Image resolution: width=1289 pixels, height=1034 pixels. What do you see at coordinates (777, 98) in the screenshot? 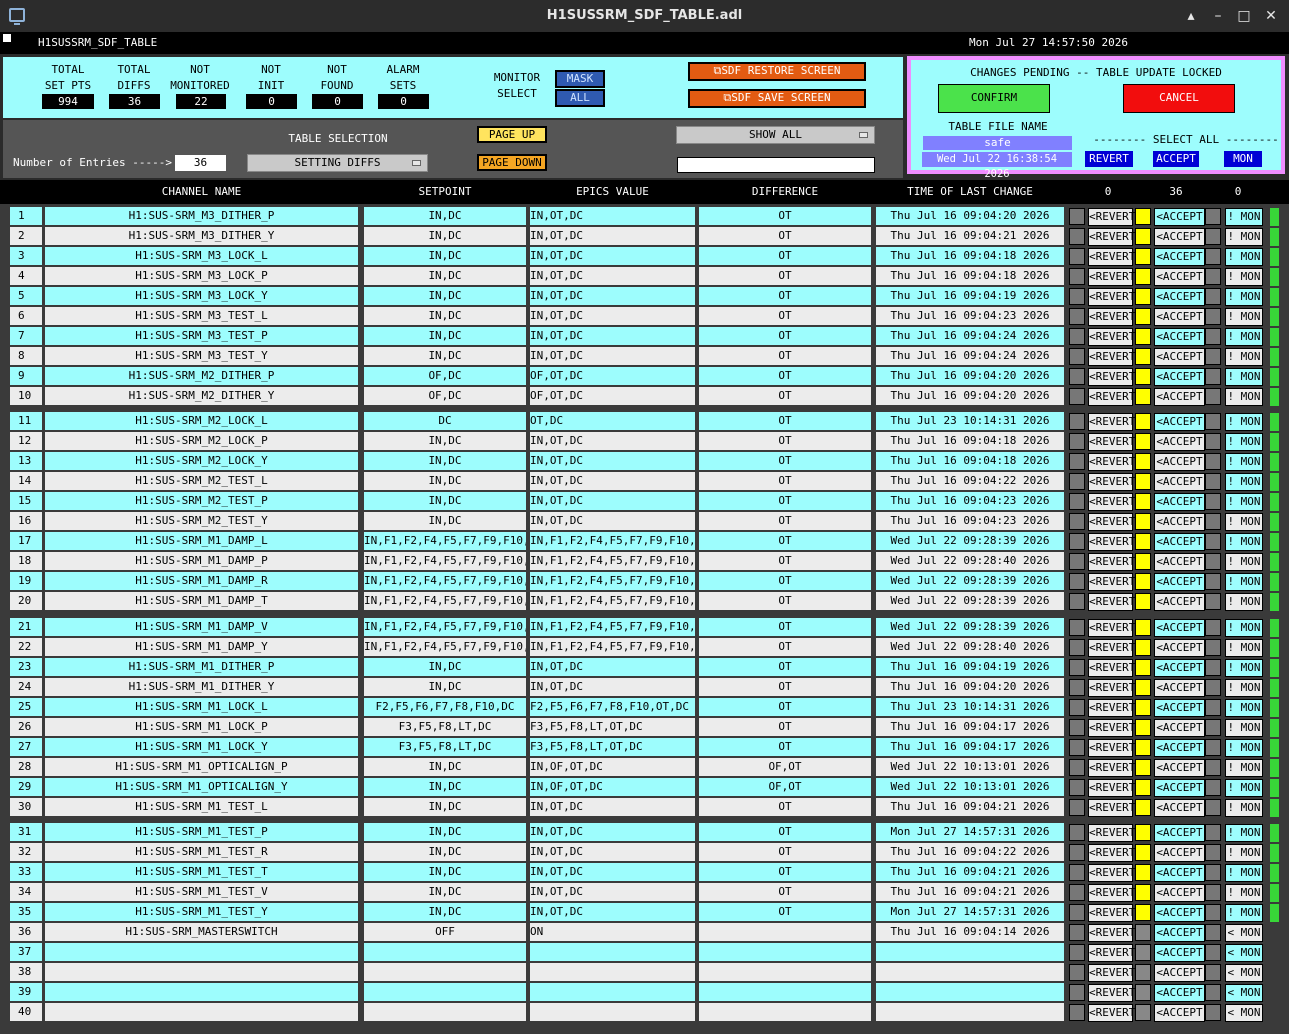
I see `sdf-save-screen-button: ⧉SDF SAVE SCREEN` at bounding box center [777, 98].